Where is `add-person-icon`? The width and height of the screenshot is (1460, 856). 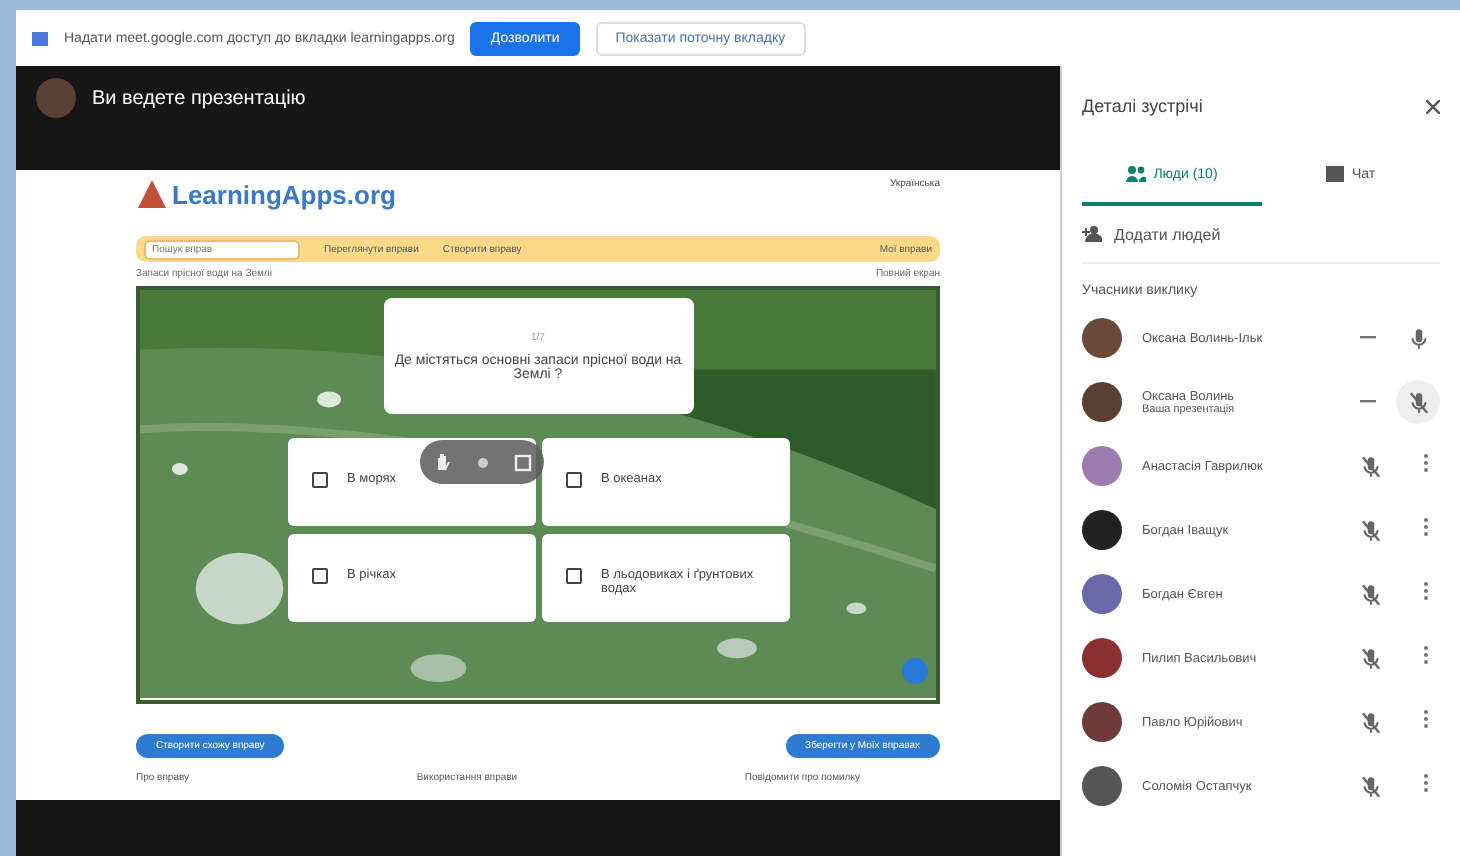 add-person-icon is located at coordinates (1092, 234).